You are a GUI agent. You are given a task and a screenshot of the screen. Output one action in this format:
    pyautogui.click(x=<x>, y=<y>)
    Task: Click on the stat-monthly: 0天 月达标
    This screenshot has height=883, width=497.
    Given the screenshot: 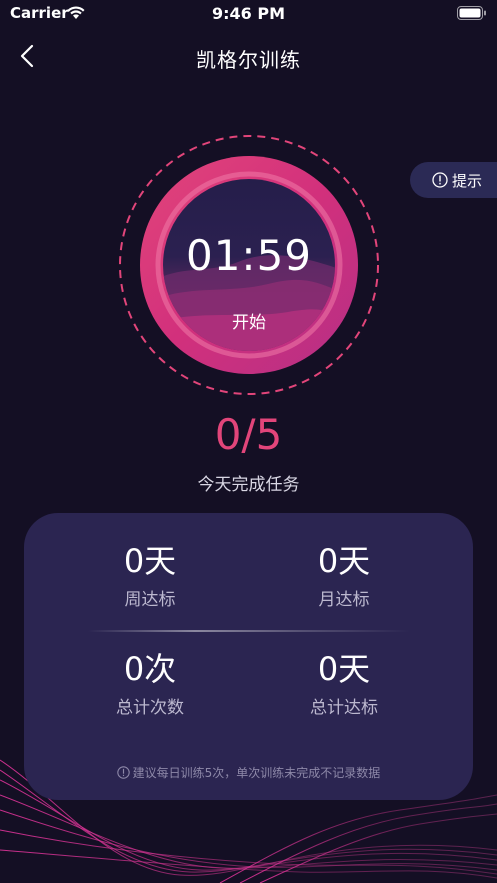 What is the action you would take?
    pyautogui.click(x=344, y=575)
    